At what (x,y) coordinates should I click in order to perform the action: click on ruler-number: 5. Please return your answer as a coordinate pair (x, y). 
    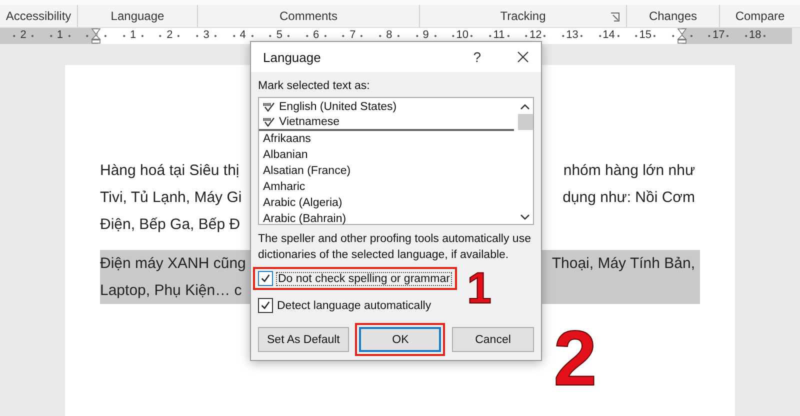
    Looking at the image, I should click on (279, 35).